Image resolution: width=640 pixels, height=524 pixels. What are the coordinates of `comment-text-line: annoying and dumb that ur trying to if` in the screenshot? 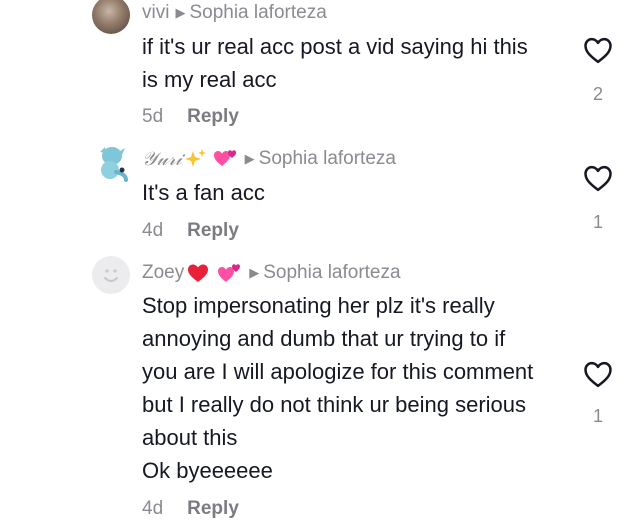 It's located at (324, 338).